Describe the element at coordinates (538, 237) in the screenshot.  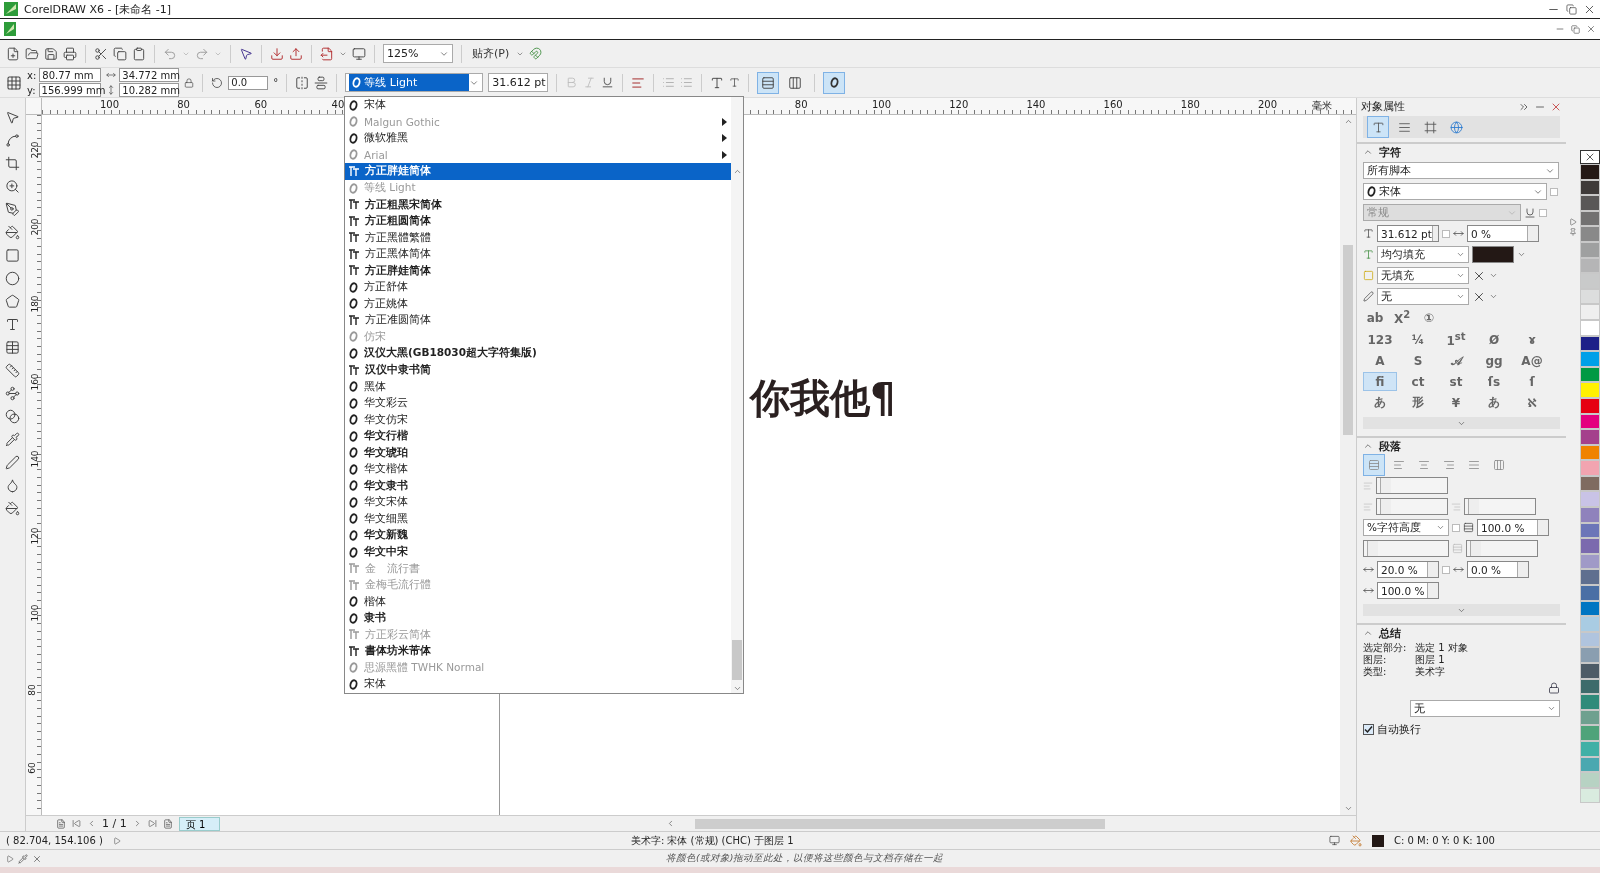
I see `font-list-item: 方正黑體繁體` at that location.